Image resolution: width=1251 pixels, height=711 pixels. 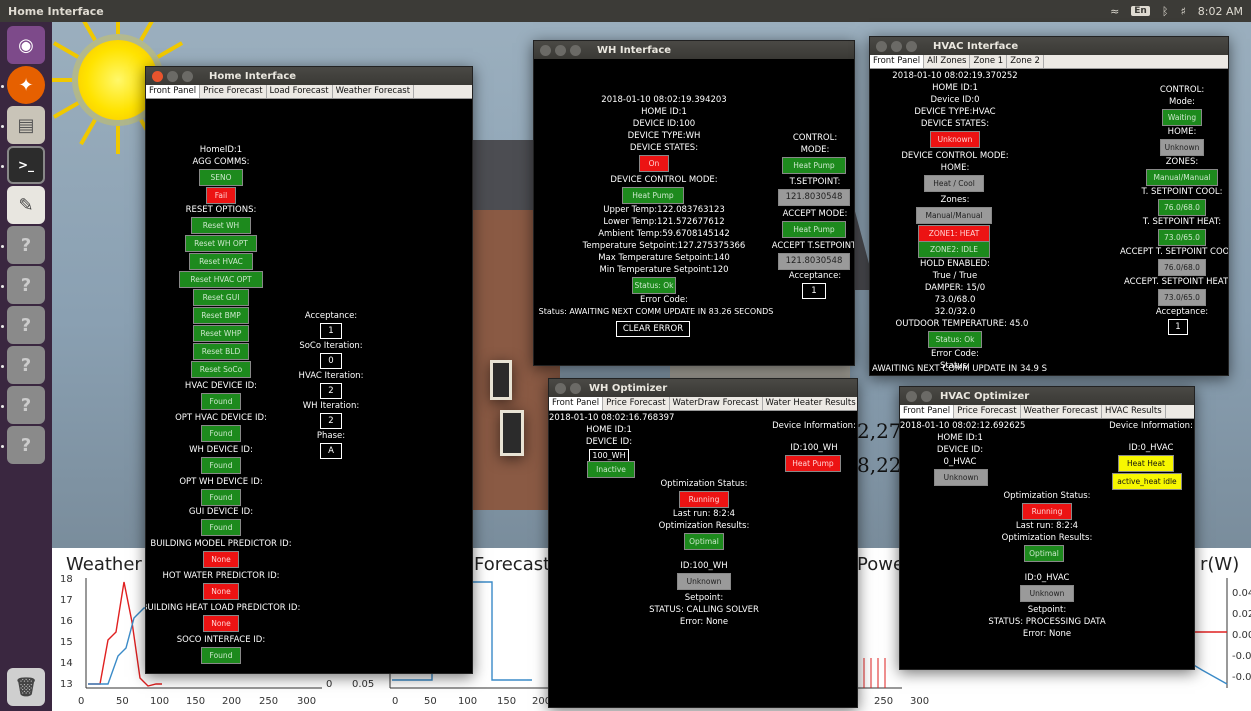 What do you see at coordinates (955, 300) in the screenshot?
I see `temperature-1: 73.0/68.0` at bounding box center [955, 300].